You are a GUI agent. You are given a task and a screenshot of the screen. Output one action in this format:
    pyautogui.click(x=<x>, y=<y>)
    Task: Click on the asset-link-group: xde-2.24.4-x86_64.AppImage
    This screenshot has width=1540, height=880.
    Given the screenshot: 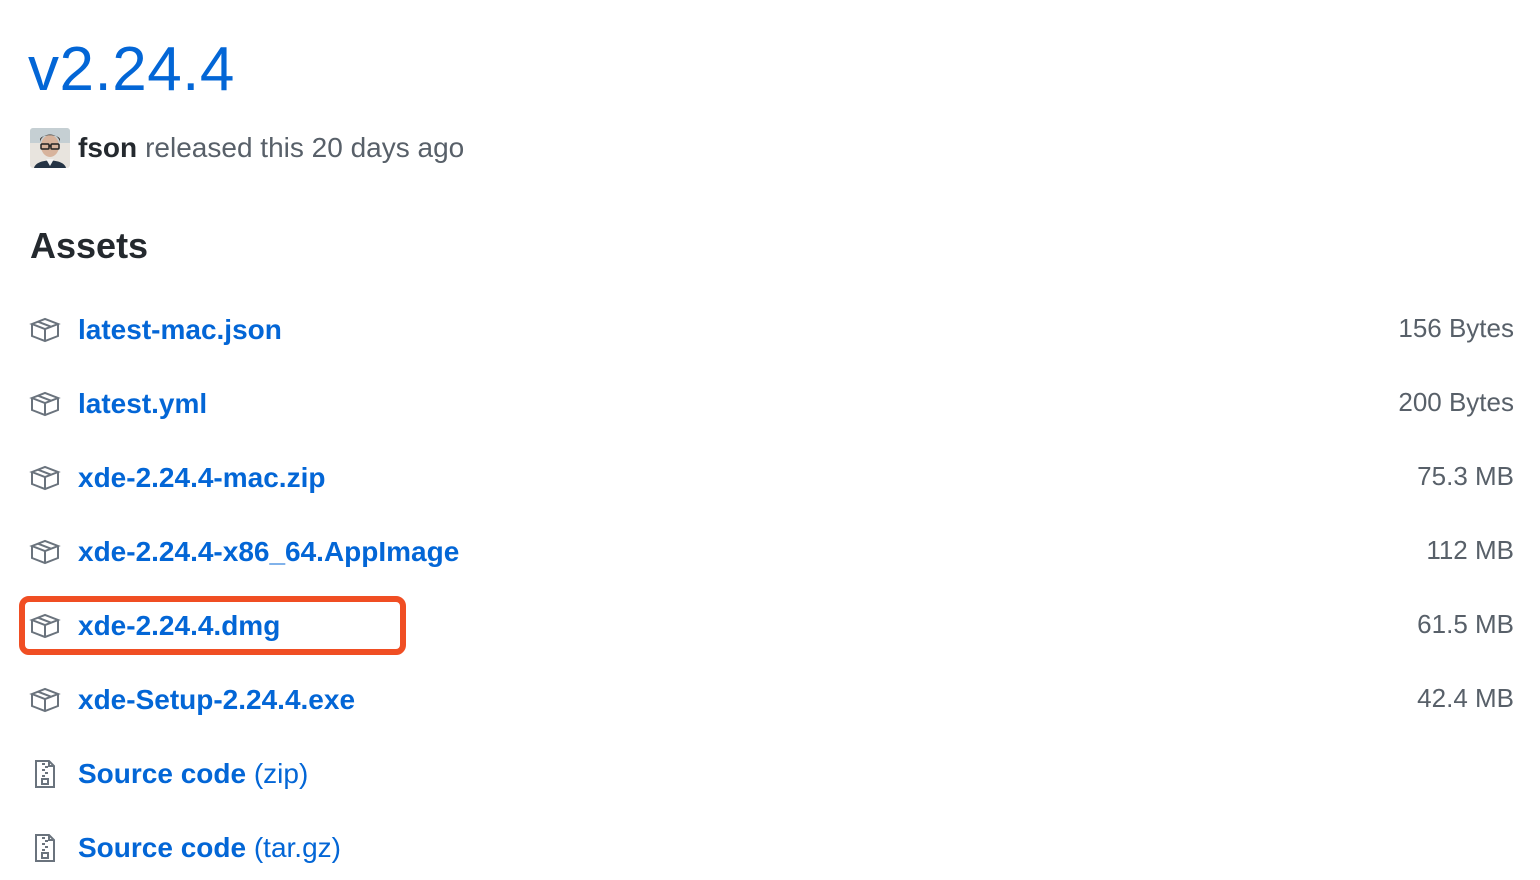 What is the action you would take?
    pyautogui.click(x=243, y=552)
    